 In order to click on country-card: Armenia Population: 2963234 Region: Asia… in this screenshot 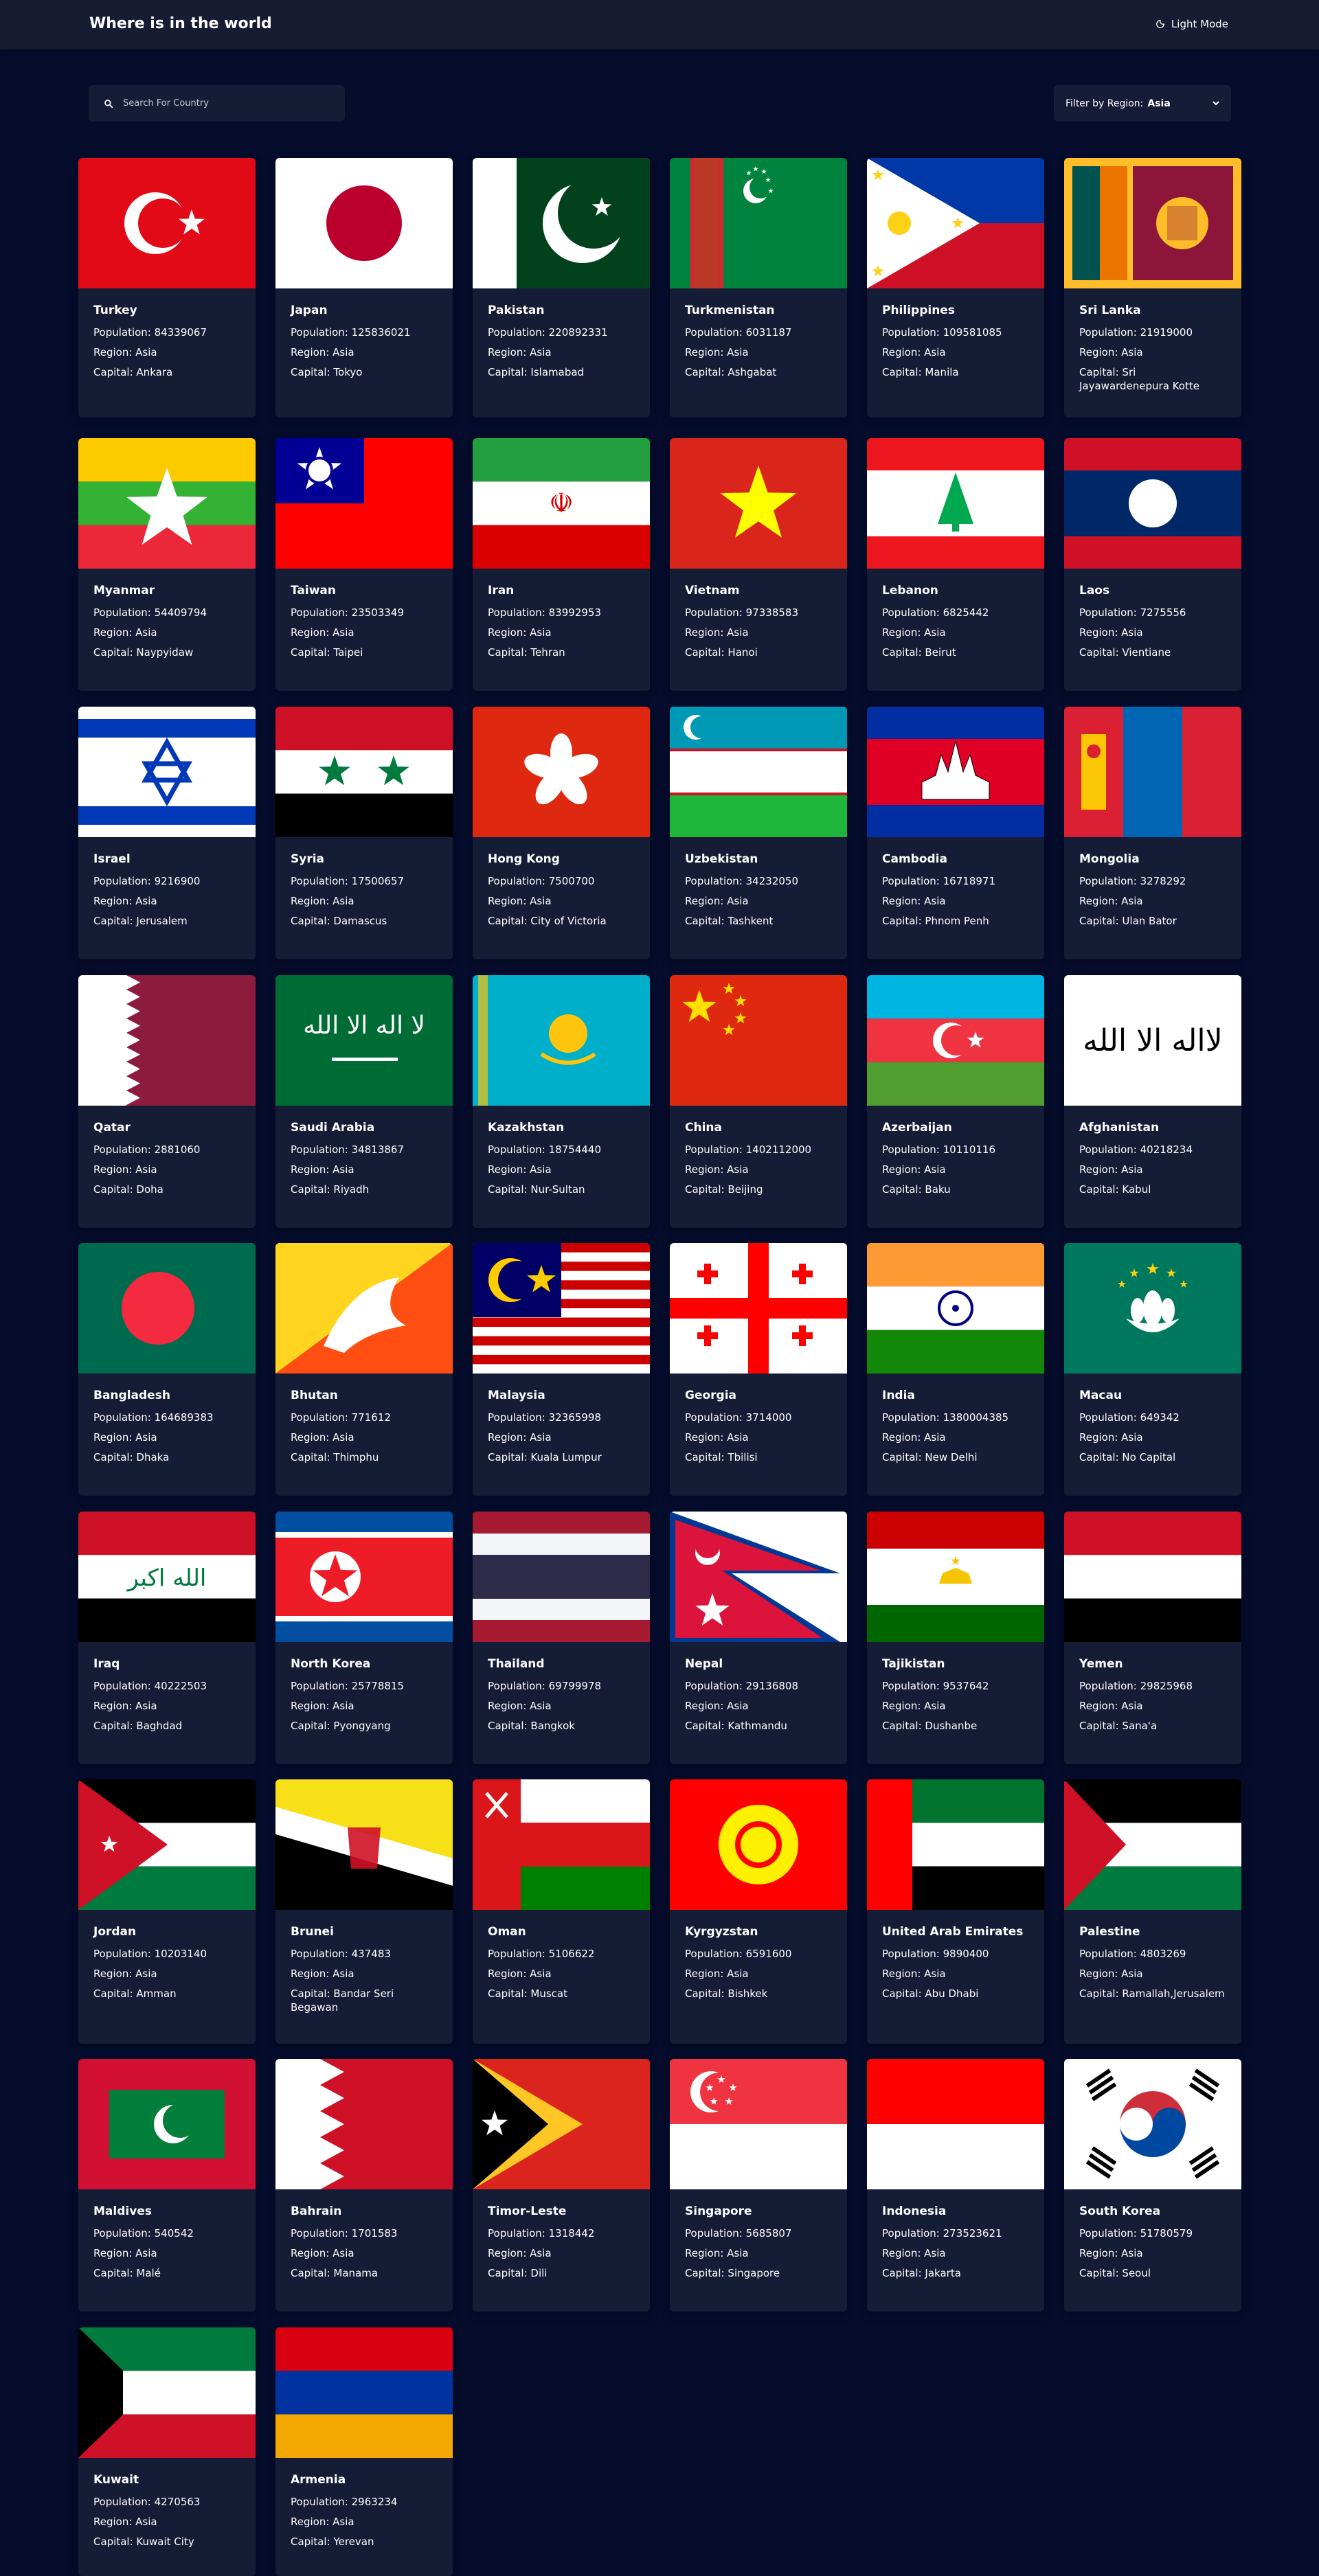, I will do `click(364, 2451)`.